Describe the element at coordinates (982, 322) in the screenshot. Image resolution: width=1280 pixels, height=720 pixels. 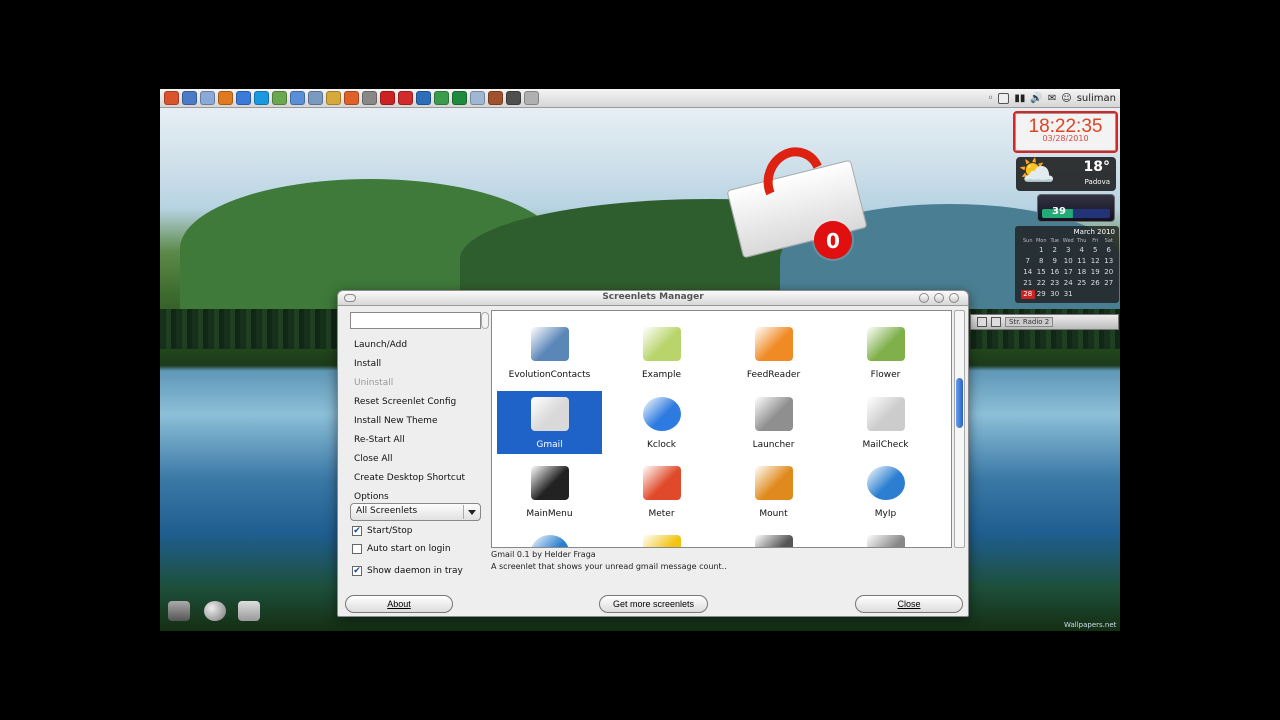
I see `play-icon` at that location.